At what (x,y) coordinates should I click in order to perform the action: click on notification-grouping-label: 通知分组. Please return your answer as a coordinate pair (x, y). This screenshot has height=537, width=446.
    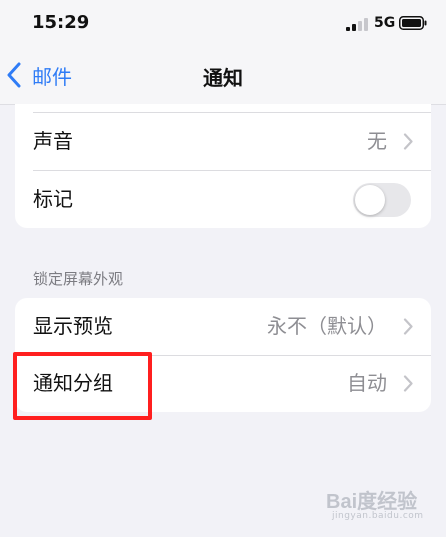
    Looking at the image, I should click on (73, 383).